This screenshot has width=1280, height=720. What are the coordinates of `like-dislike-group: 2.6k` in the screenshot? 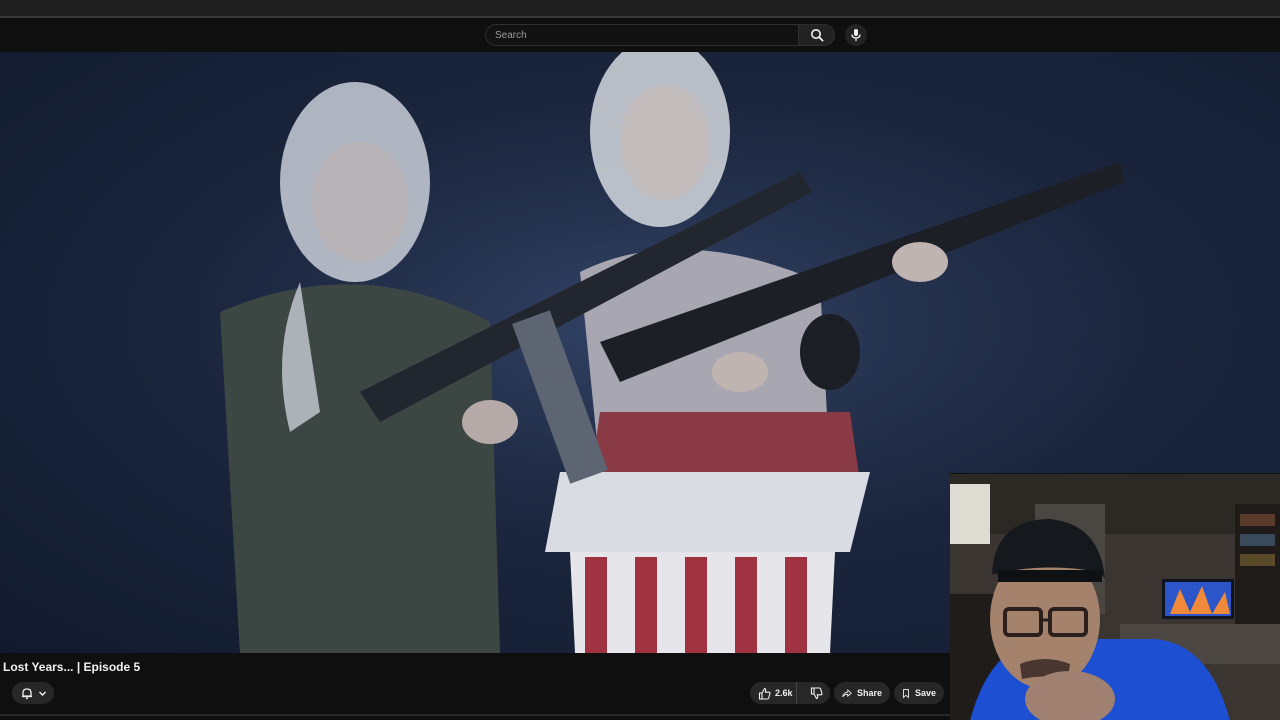 It's located at (790, 693).